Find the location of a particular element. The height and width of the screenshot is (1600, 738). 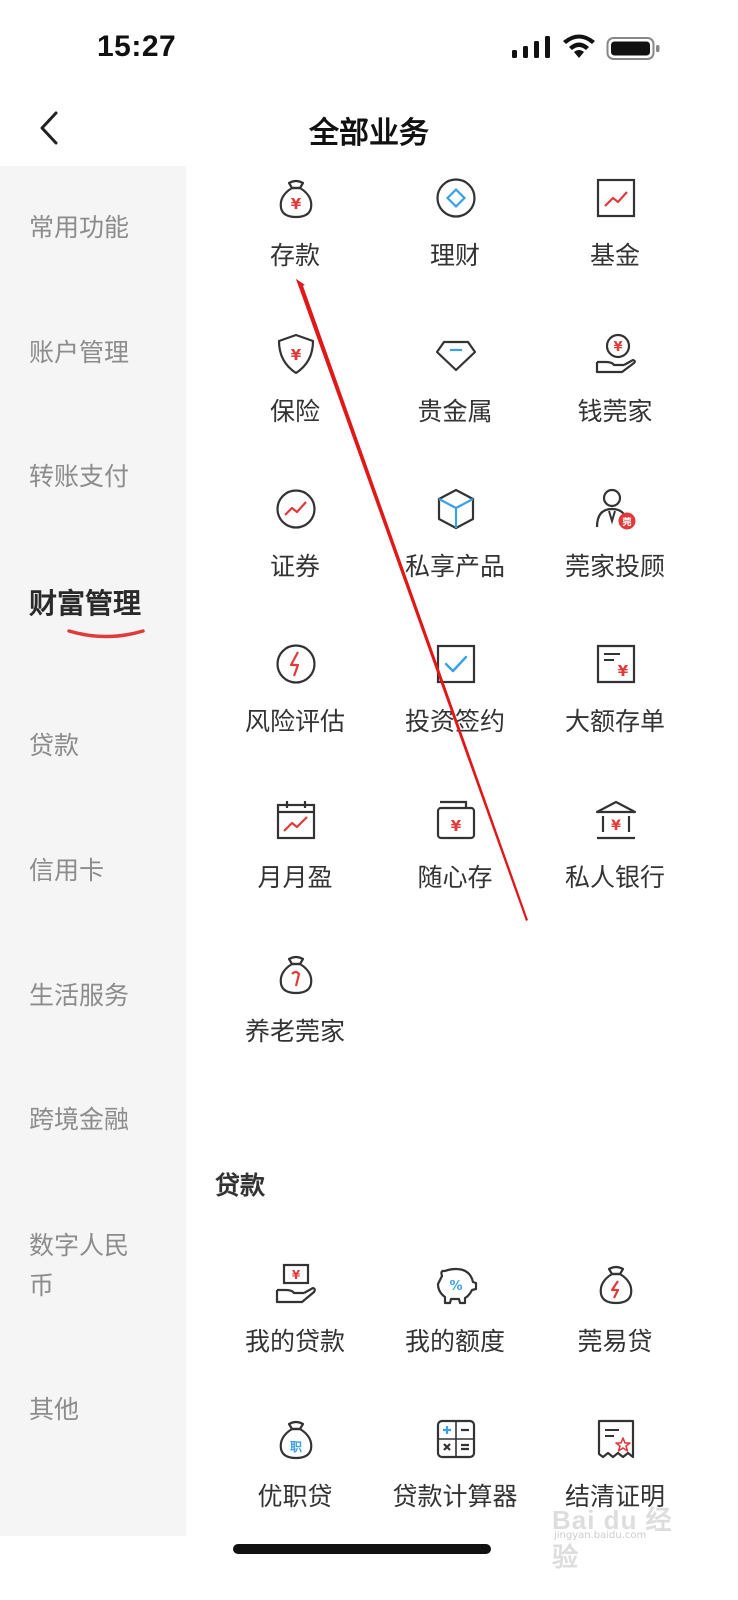

lightning-circle-icon is located at coordinates (296, 664).